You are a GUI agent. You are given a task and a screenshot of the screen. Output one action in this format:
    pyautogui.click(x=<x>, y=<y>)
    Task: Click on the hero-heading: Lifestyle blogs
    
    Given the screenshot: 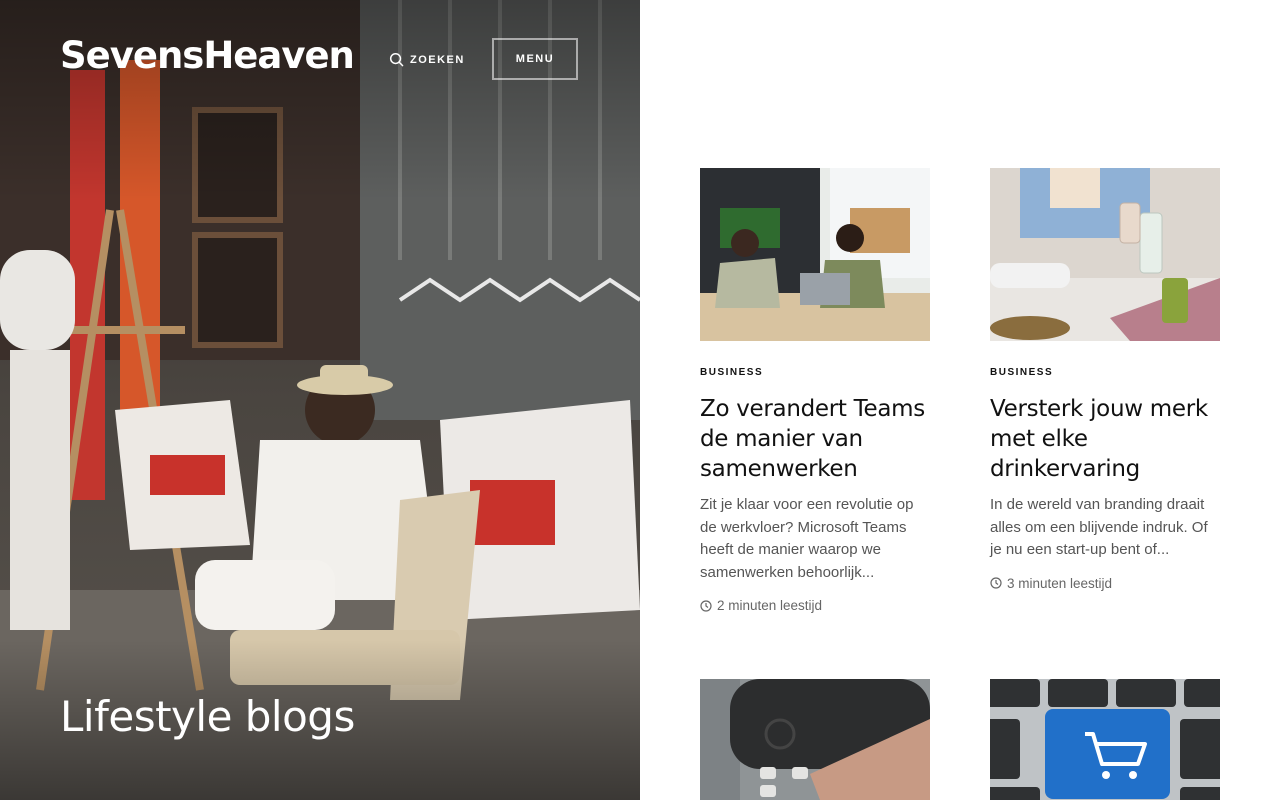 What is the action you would take?
    pyautogui.click(x=207, y=716)
    